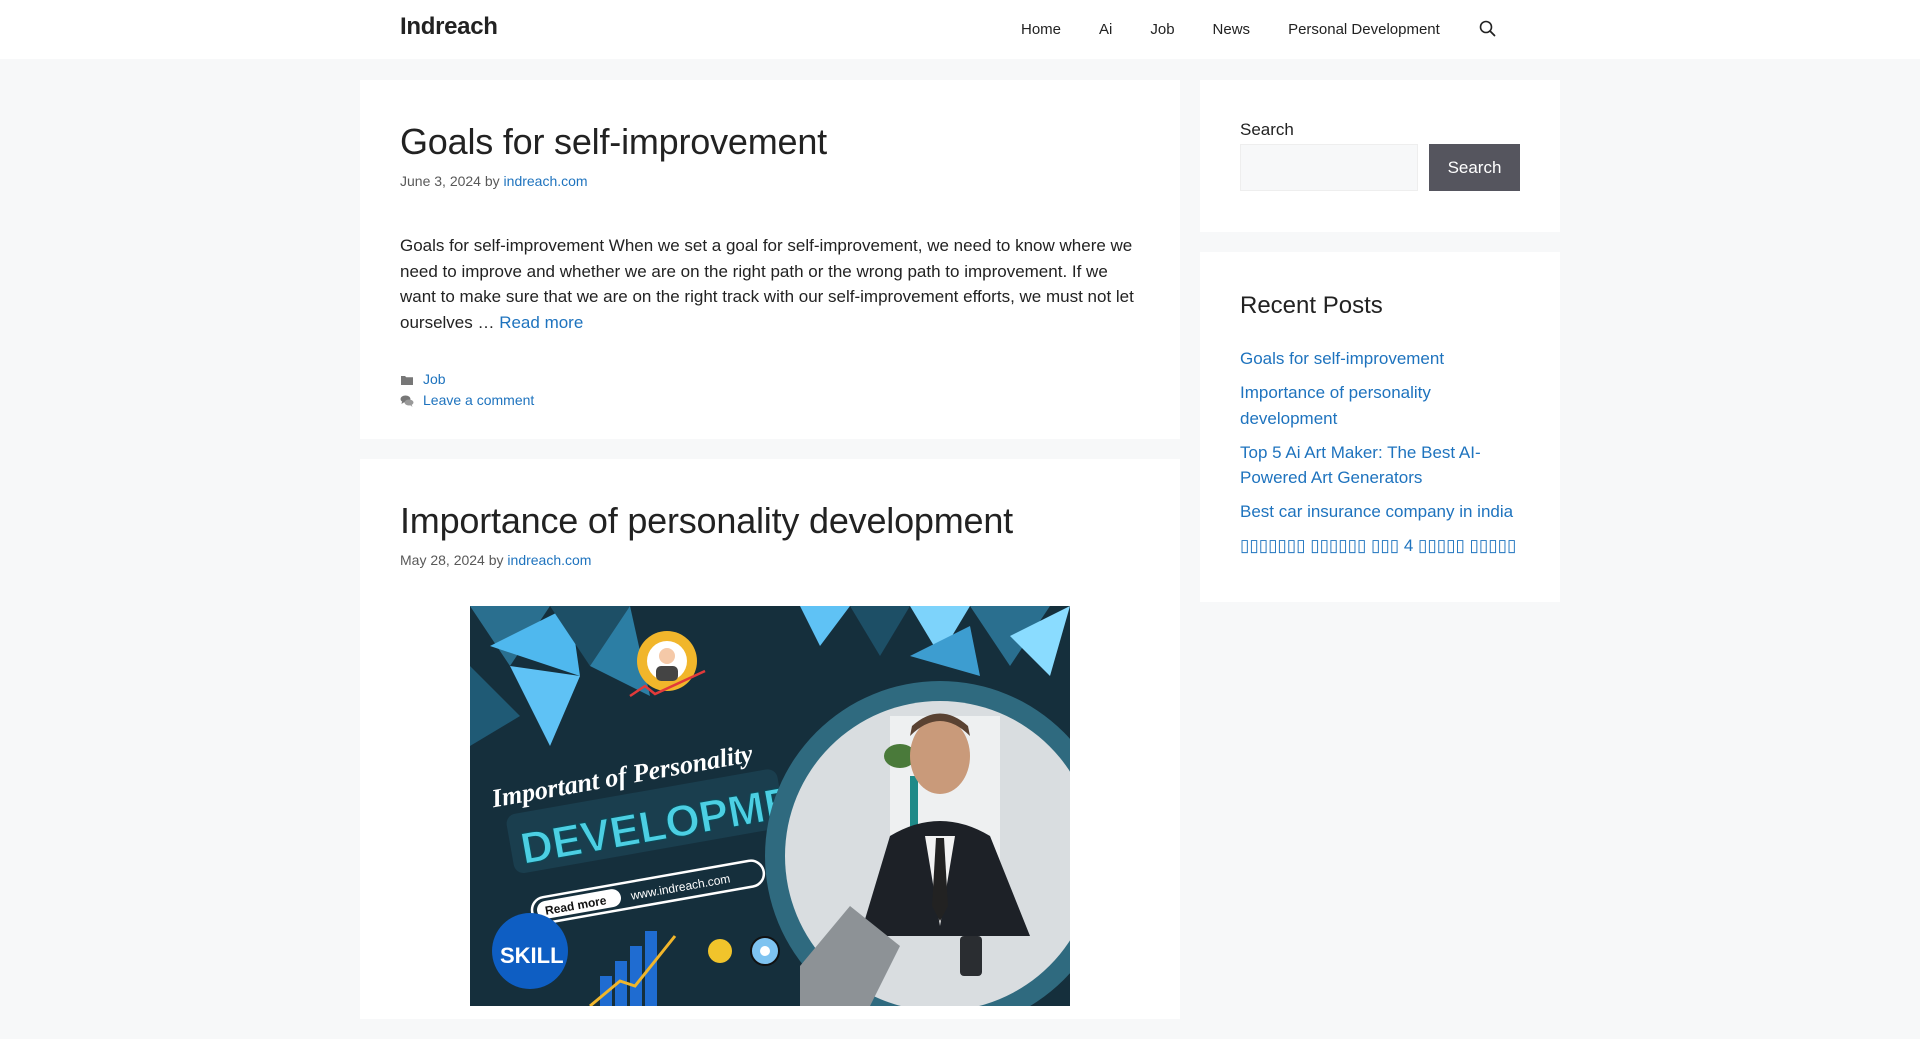  I want to click on search-input, so click(1329, 167).